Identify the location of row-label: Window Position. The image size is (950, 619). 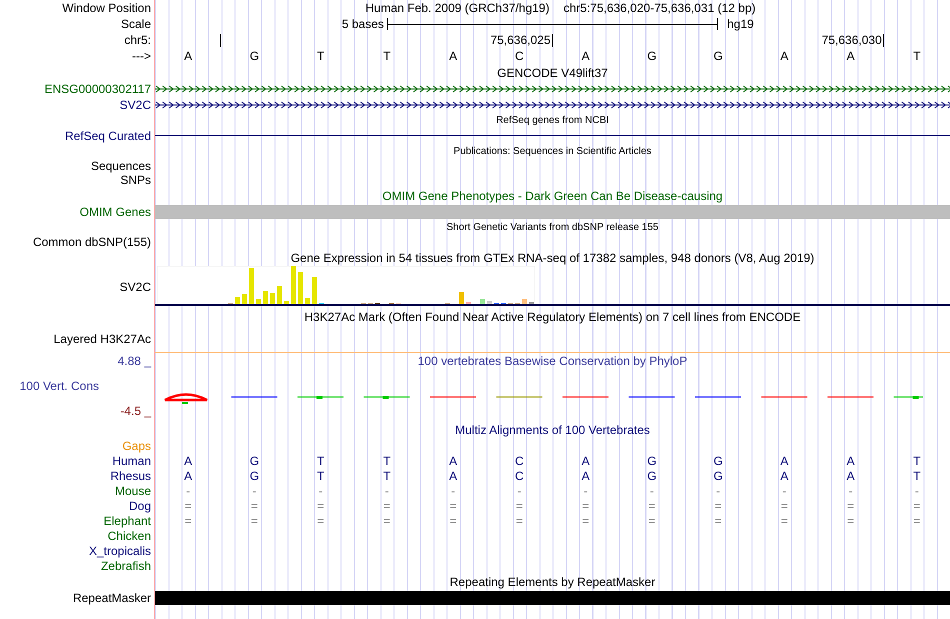
(106, 8).